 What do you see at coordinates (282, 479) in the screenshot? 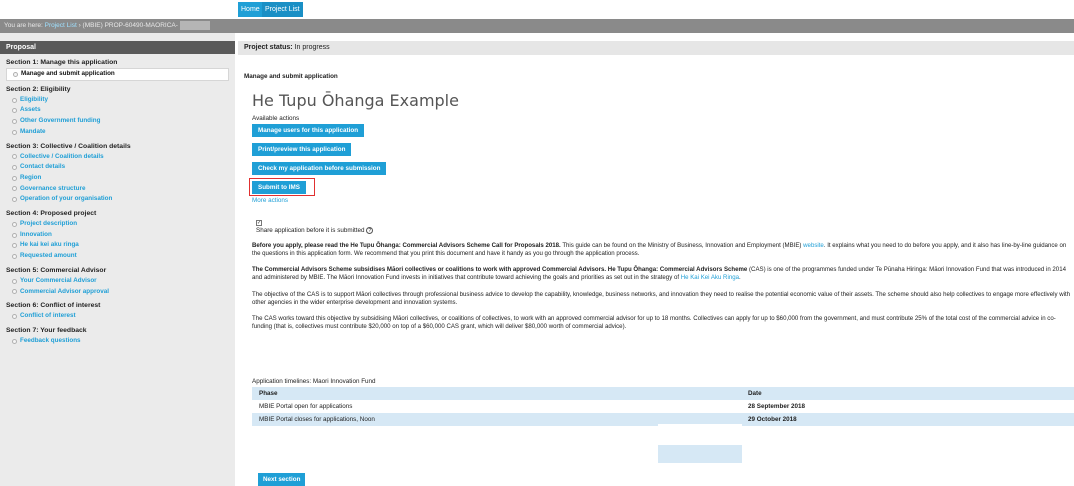
I see `next-section-button: Next section` at bounding box center [282, 479].